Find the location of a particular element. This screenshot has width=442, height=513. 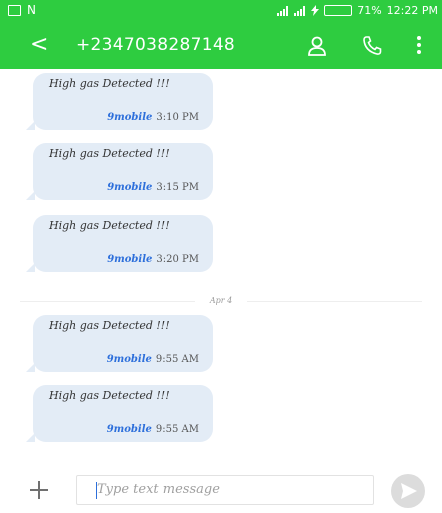

compose-bar: Type text message is located at coordinates (221, 489).